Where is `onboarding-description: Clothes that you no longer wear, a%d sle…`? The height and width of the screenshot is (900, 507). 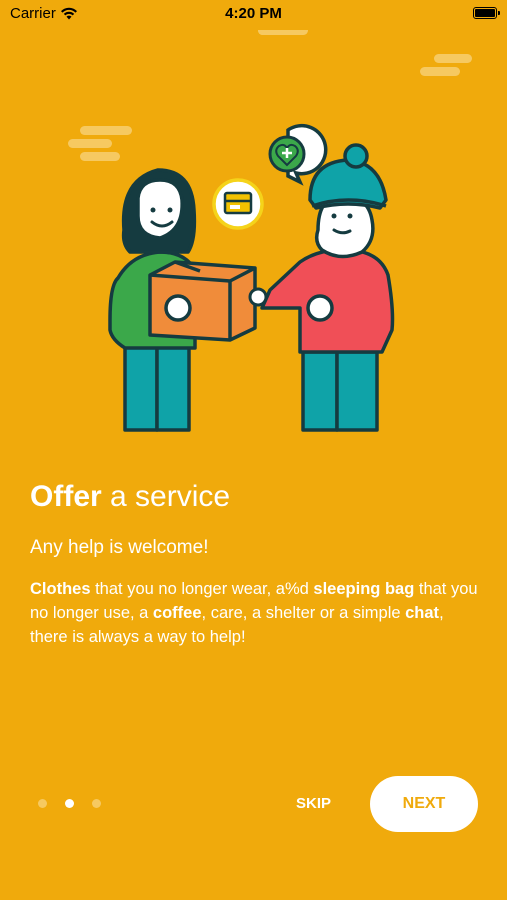 onboarding-description: Clothes that you no longer wear, a%d sle… is located at coordinates (255, 613).